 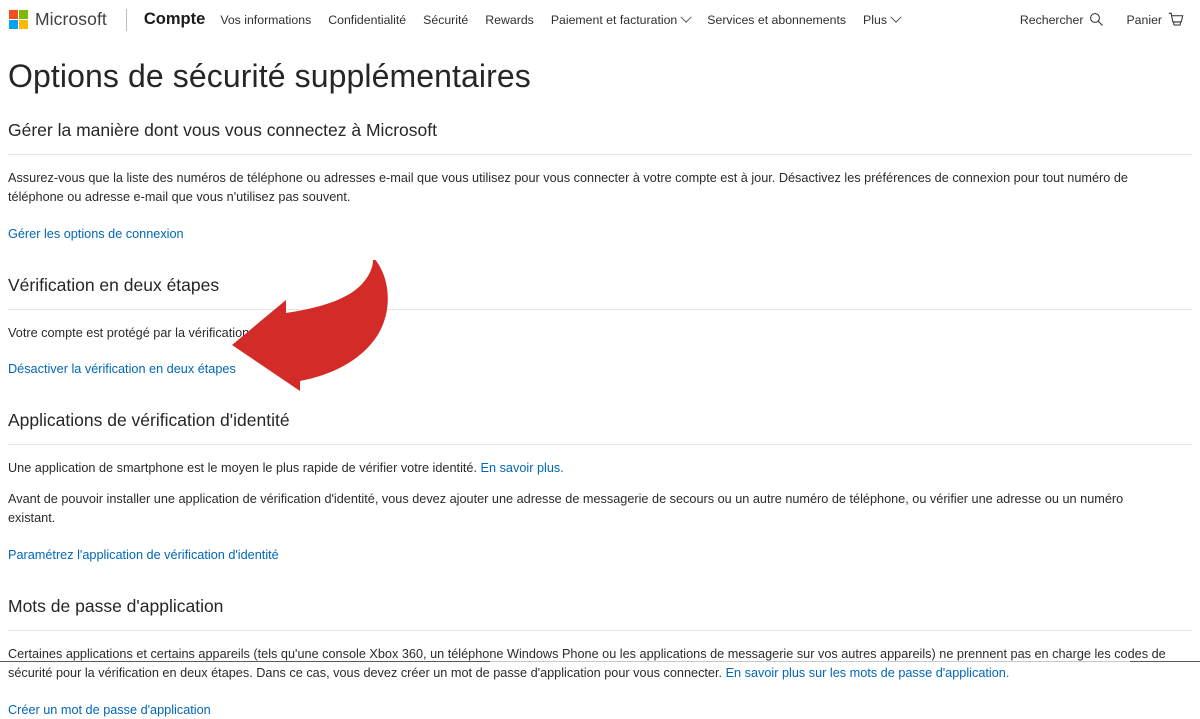 What do you see at coordinates (174, 19) in the screenshot?
I see `nav-brand-compte: Compte` at bounding box center [174, 19].